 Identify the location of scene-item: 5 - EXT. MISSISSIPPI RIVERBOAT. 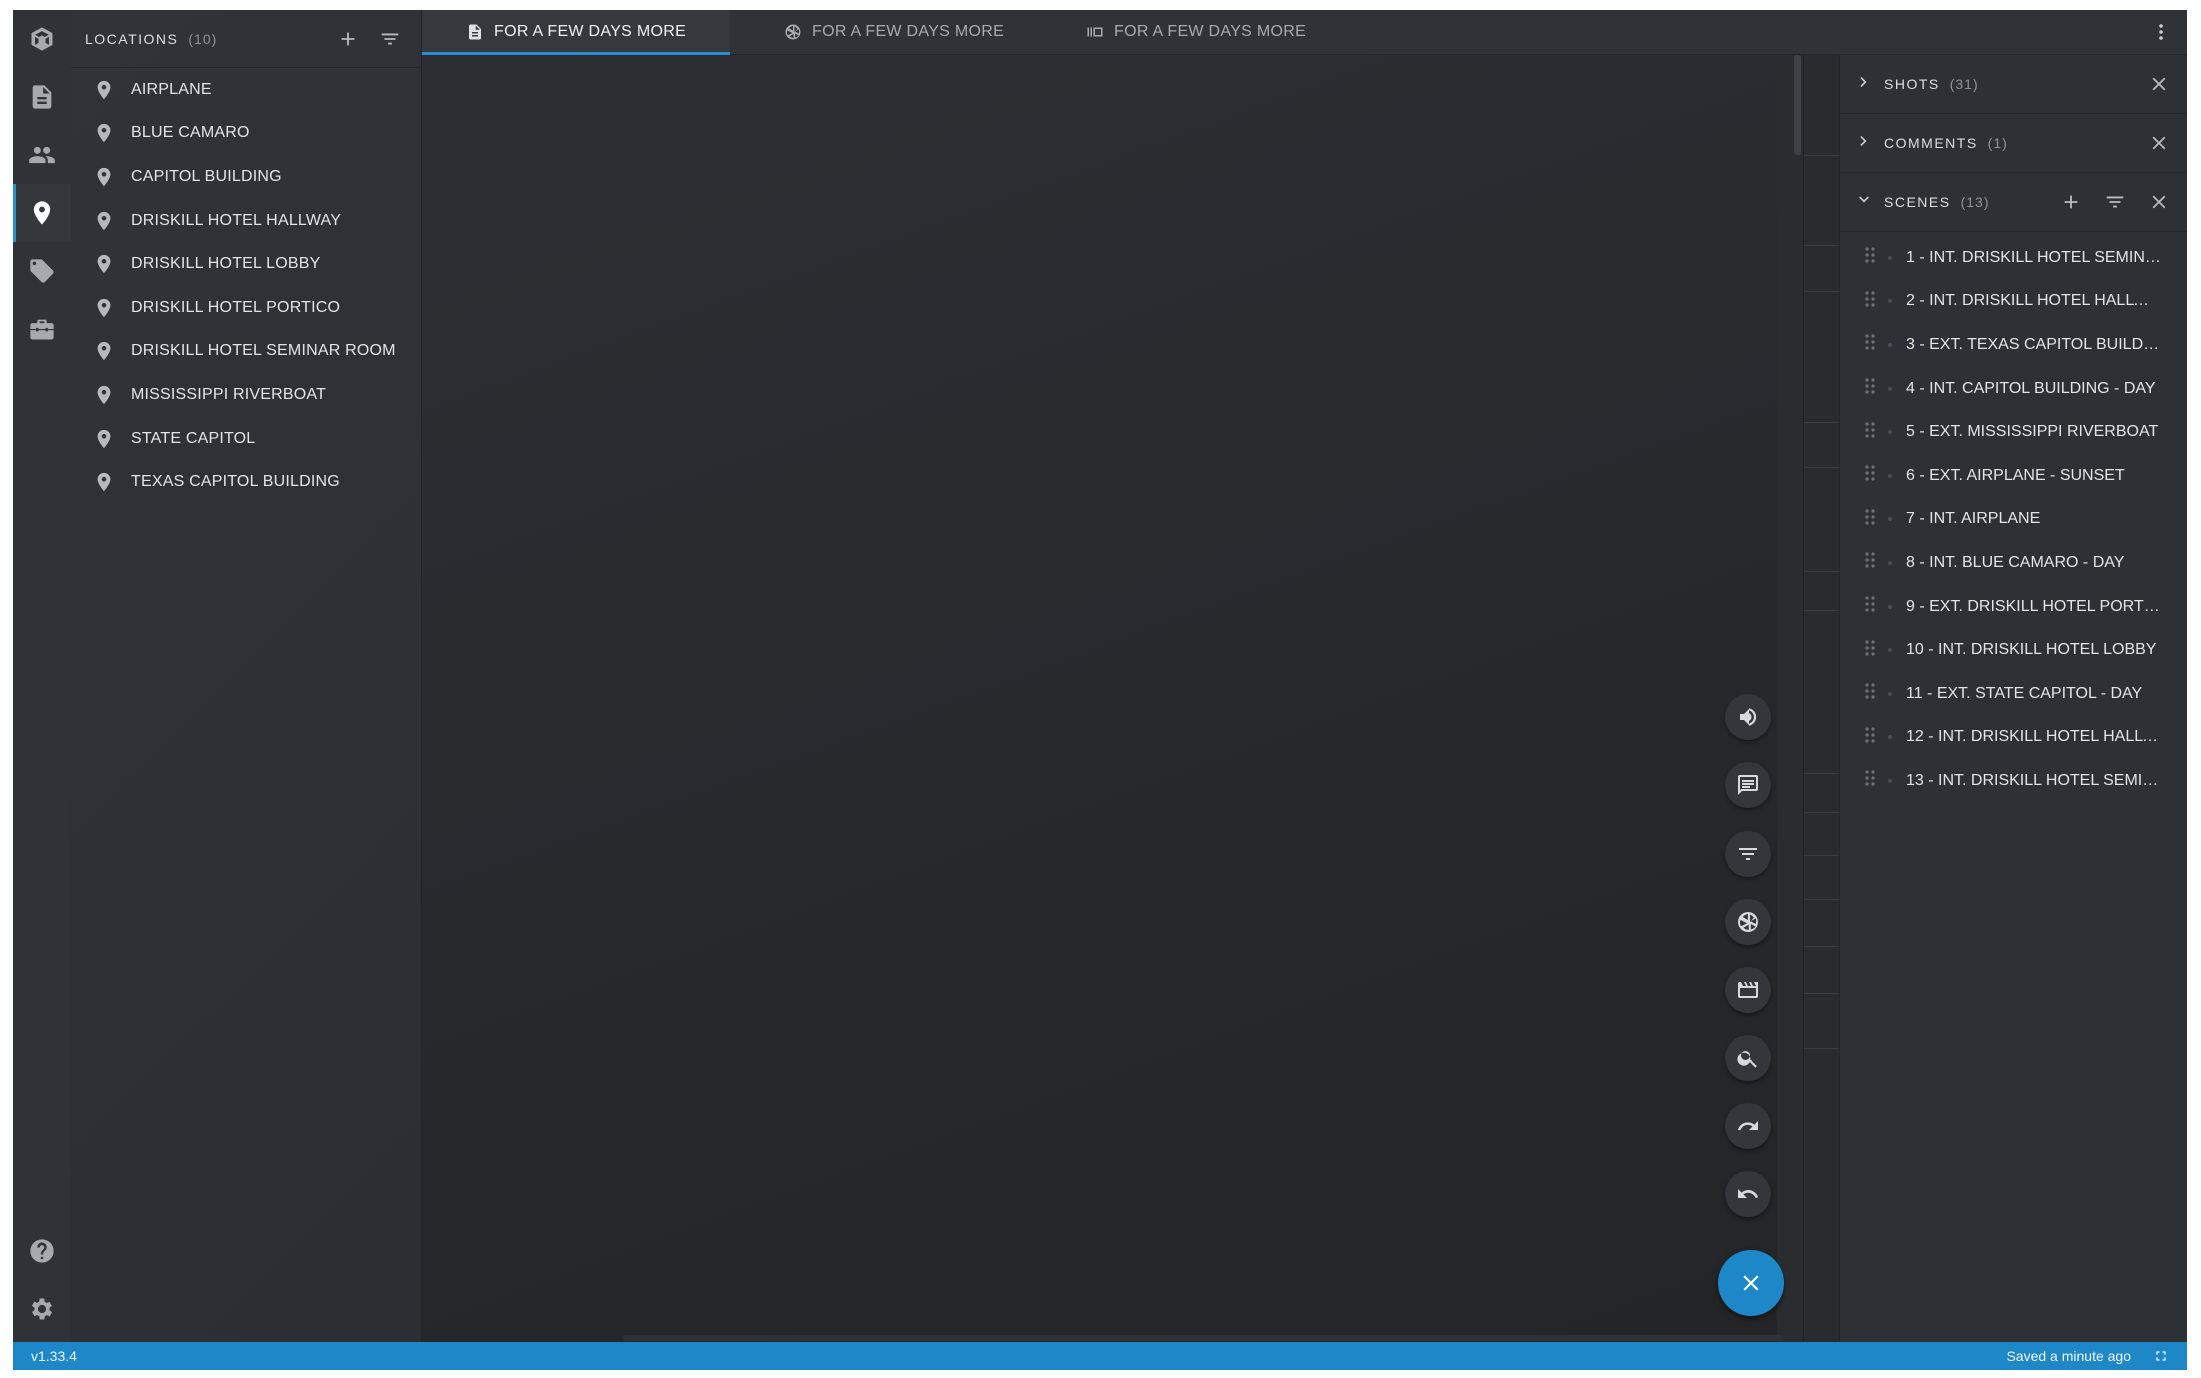
(2013, 432).